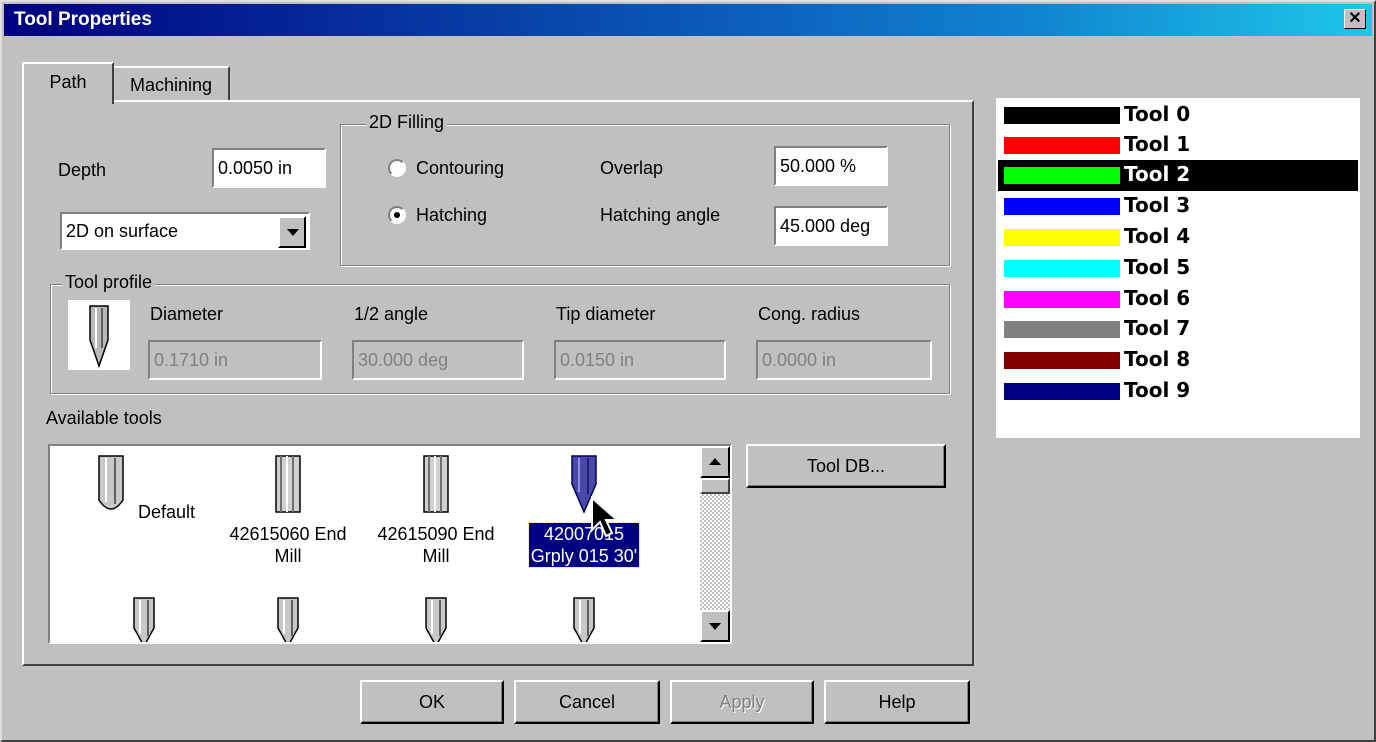  I want to click on apply-button: Apply, so click(742, 702).